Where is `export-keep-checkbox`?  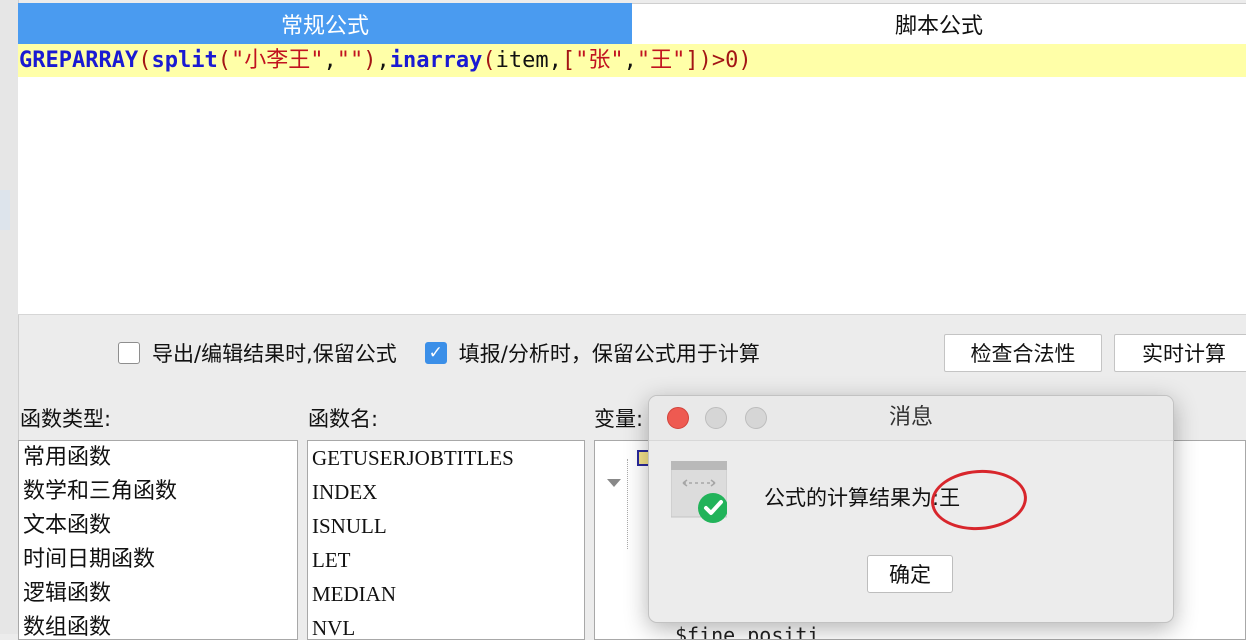
export-keep-checkbox is located at coordinates (129, 353).